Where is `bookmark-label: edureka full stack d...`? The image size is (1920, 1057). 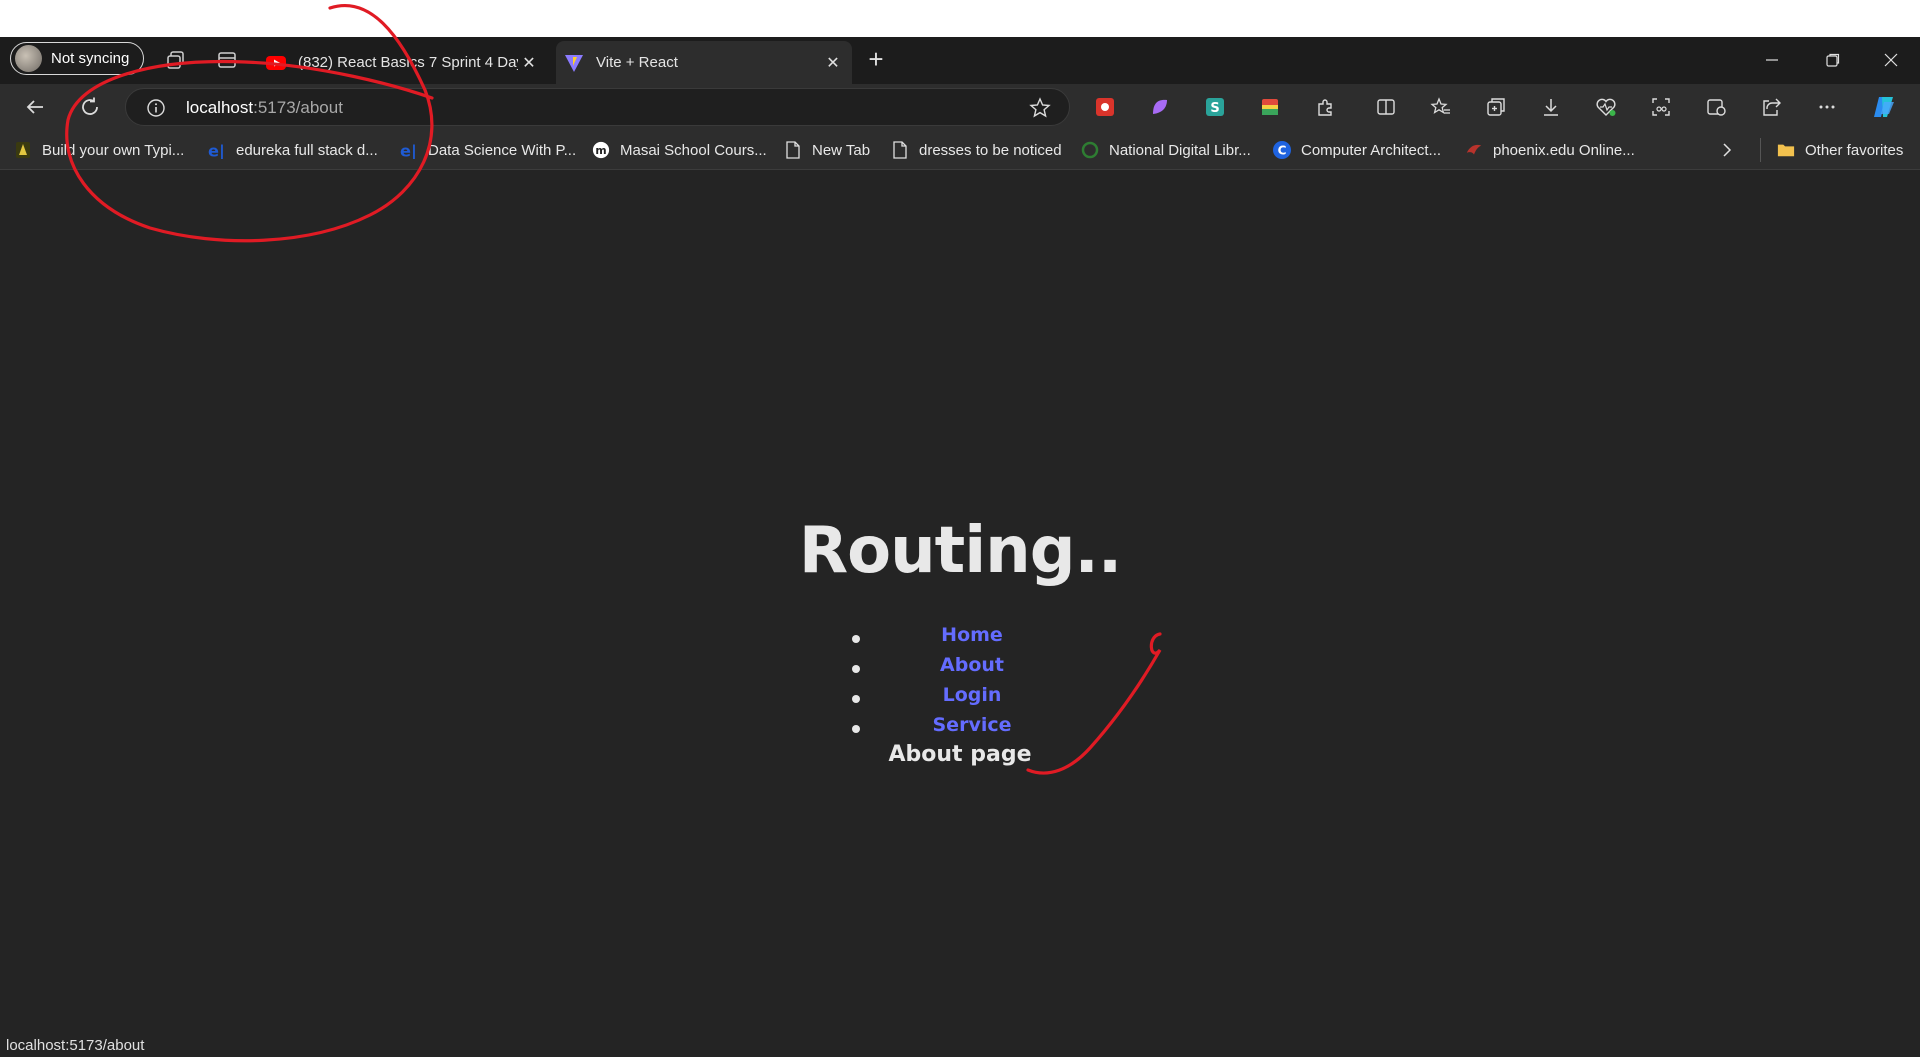
bookmark-label: edureka full stack d... is located at coordinates (307, 150).